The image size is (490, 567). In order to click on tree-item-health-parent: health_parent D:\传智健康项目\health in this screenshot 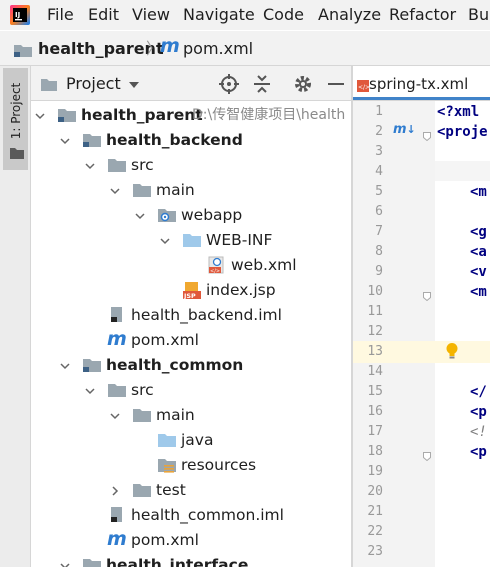, I will do `click(191, 115)`.